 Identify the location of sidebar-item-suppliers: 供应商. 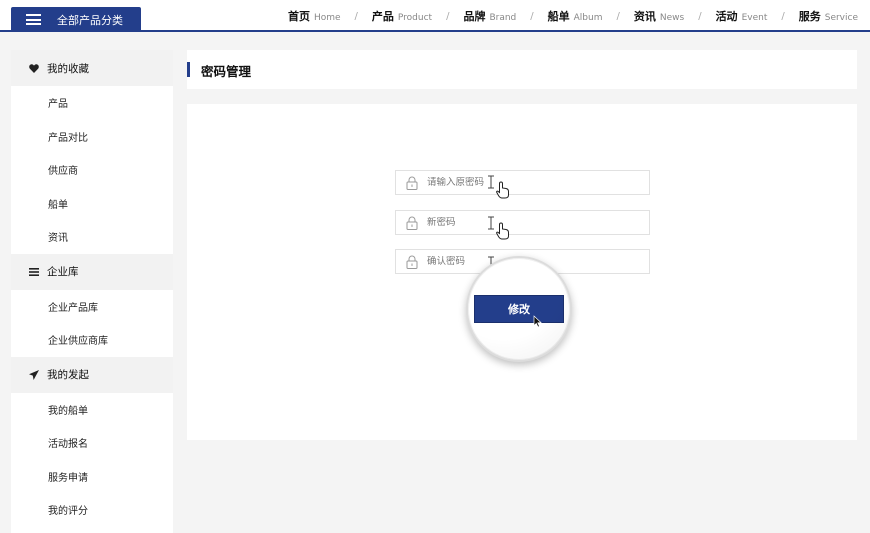
(92, 170).